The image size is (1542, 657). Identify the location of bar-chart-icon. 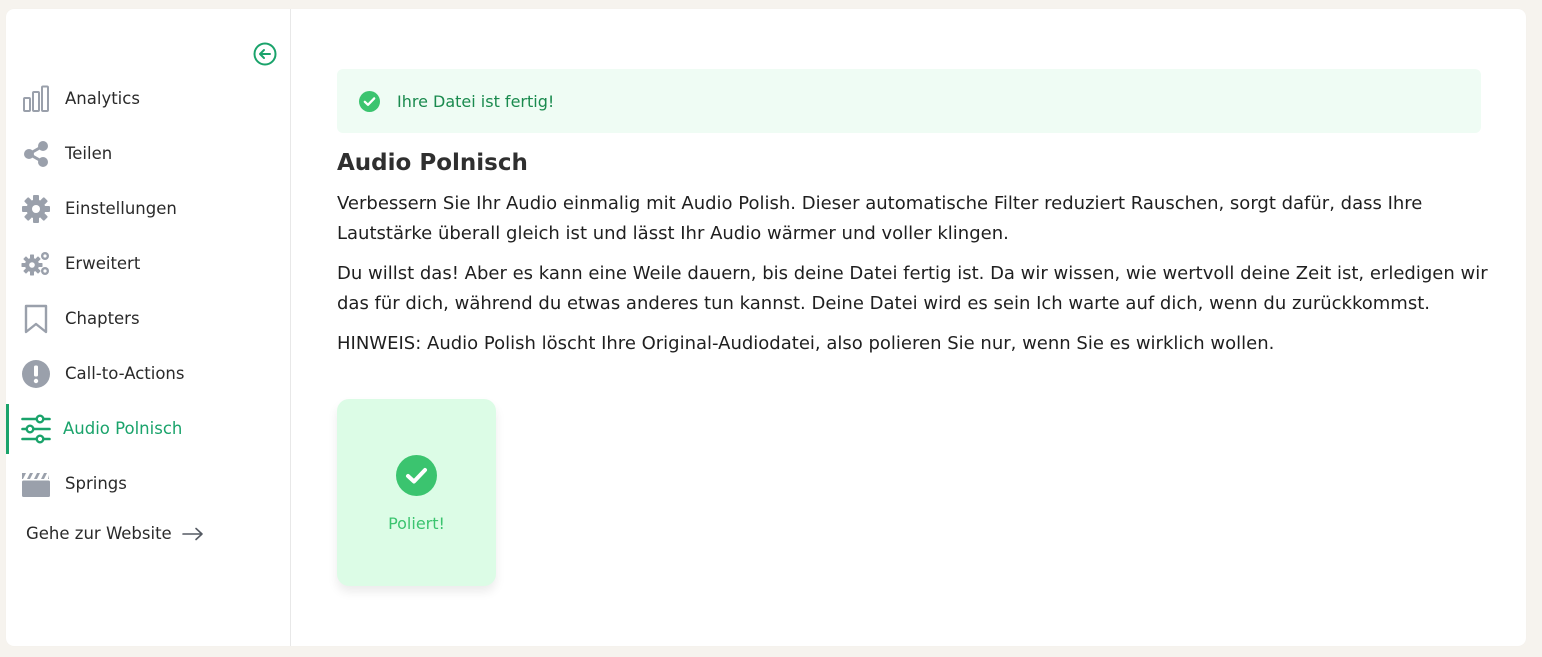
(36, 99).